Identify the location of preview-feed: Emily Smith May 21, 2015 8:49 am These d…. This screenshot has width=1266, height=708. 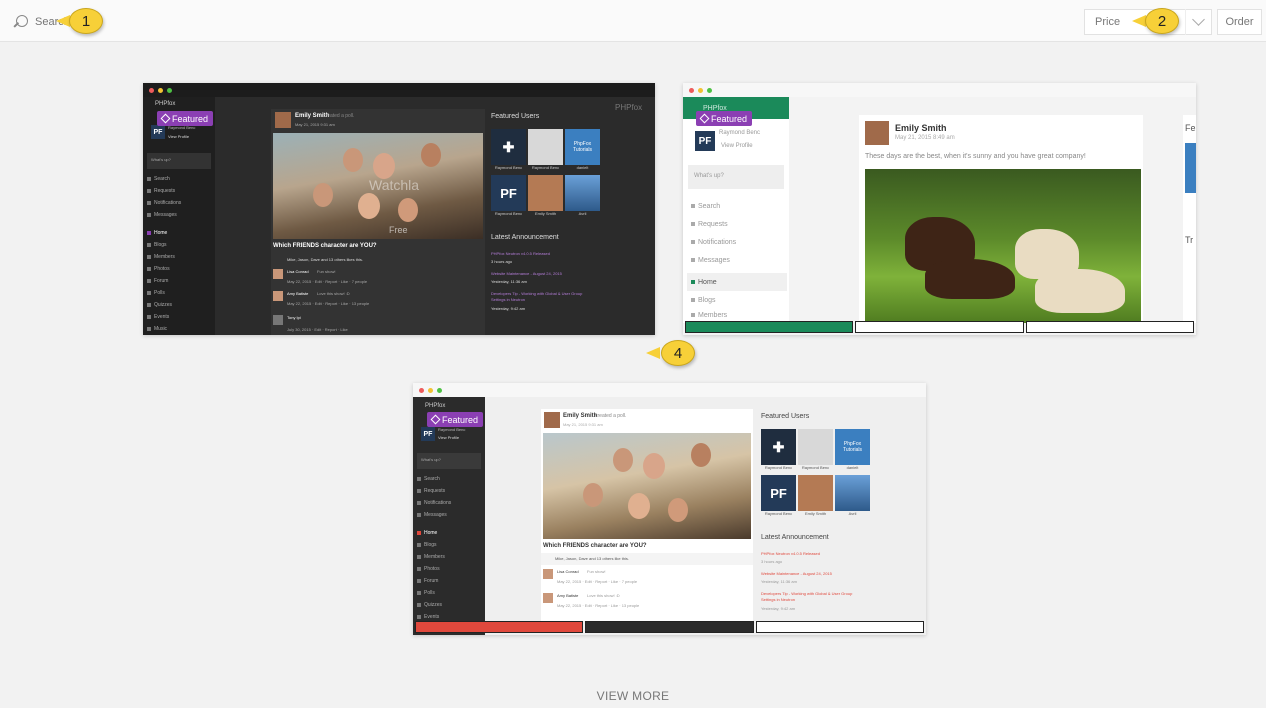
(1001, 219).